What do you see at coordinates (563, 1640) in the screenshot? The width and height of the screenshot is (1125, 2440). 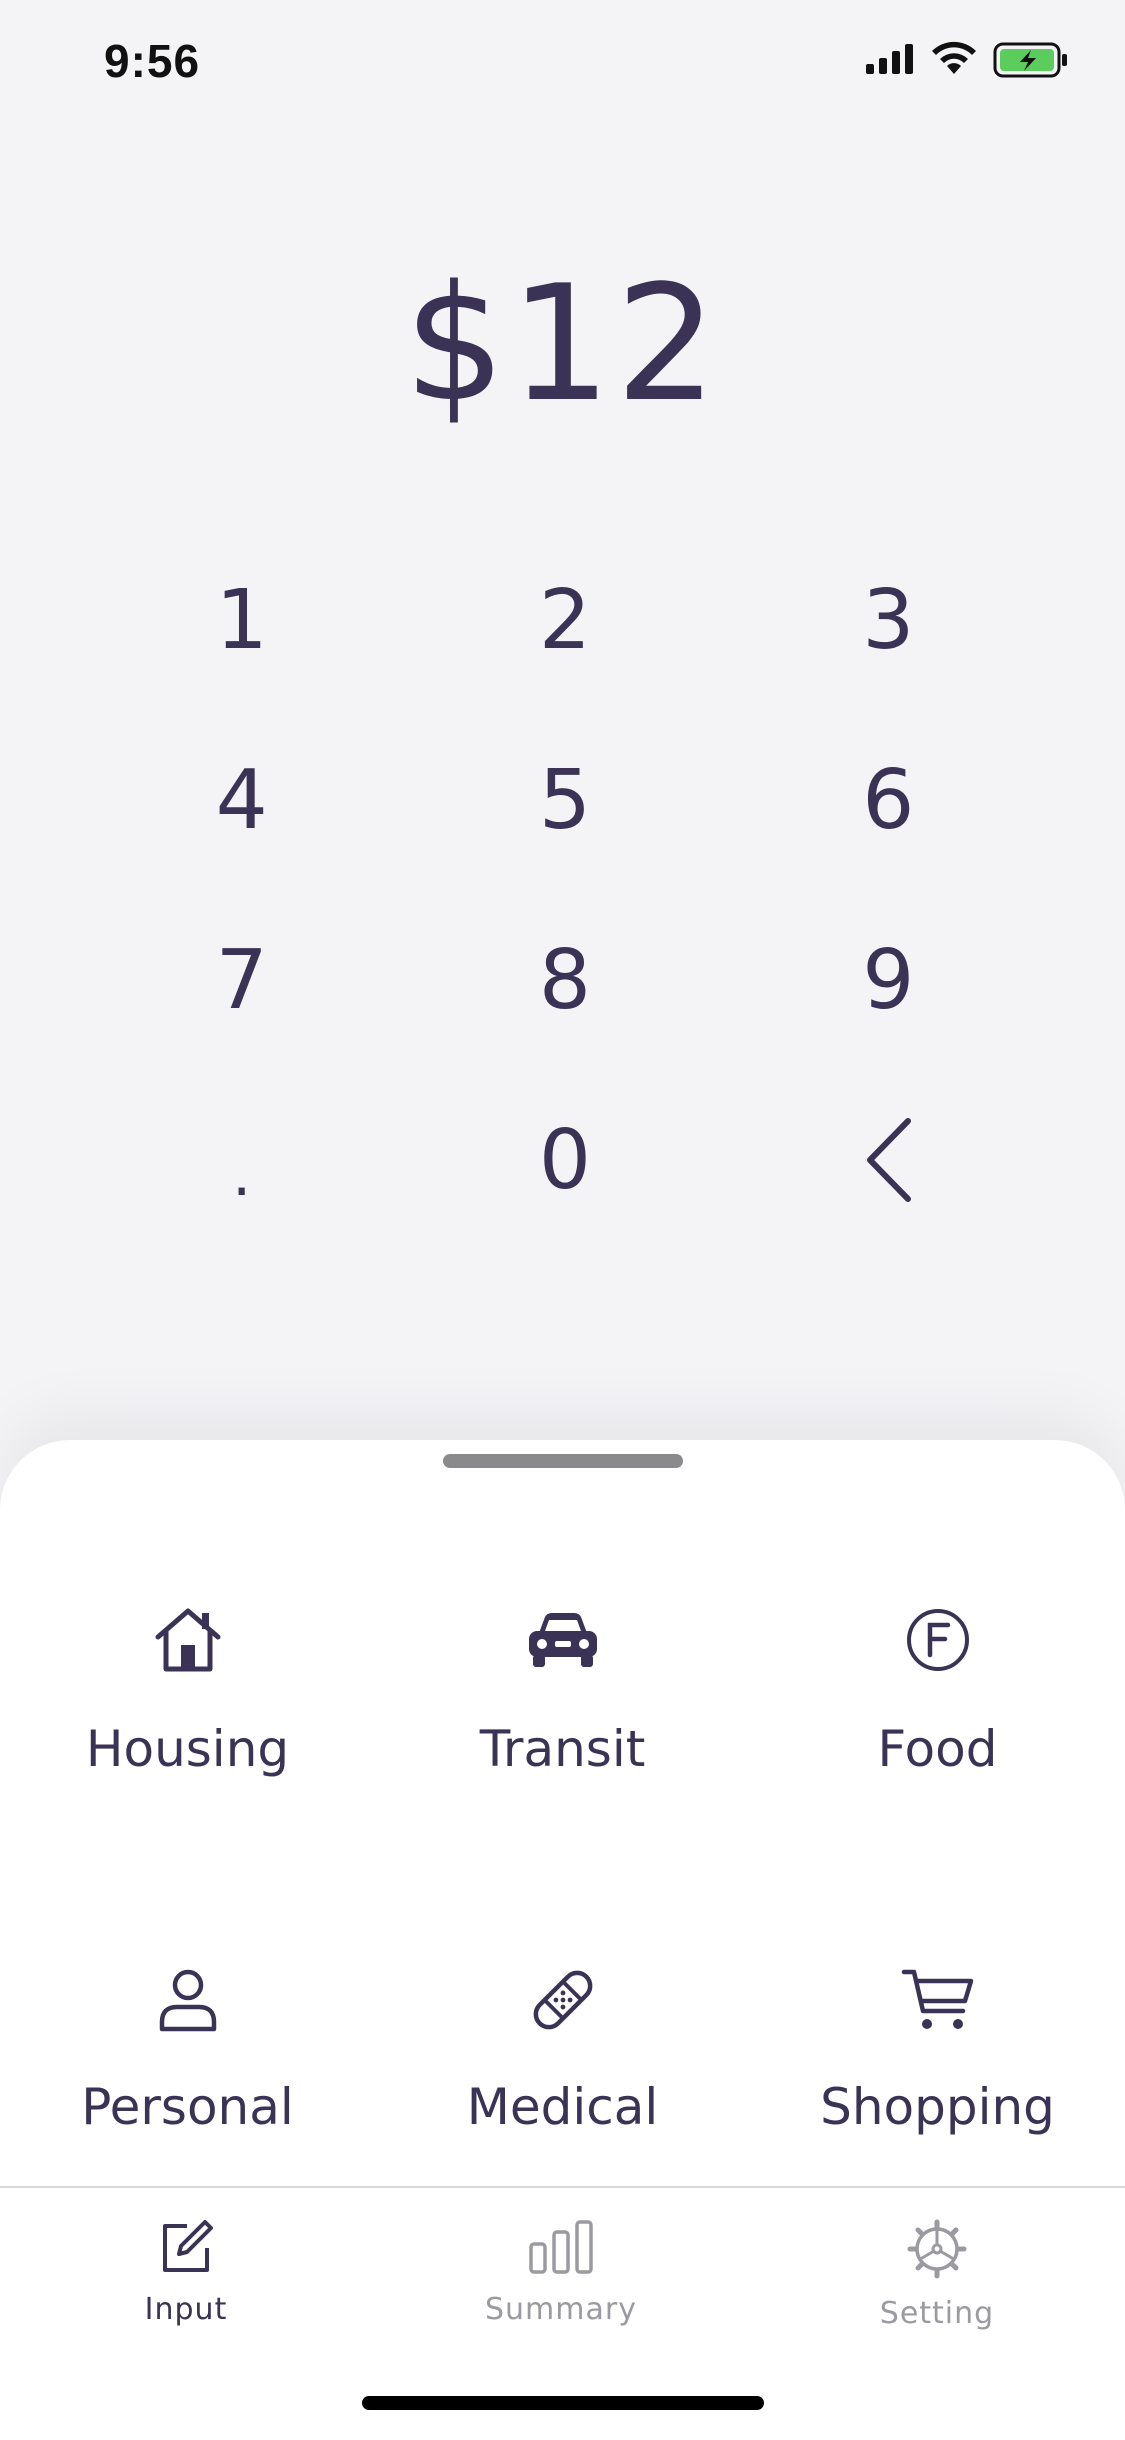 I see `car-icon` at bounding box center [563, 1640].